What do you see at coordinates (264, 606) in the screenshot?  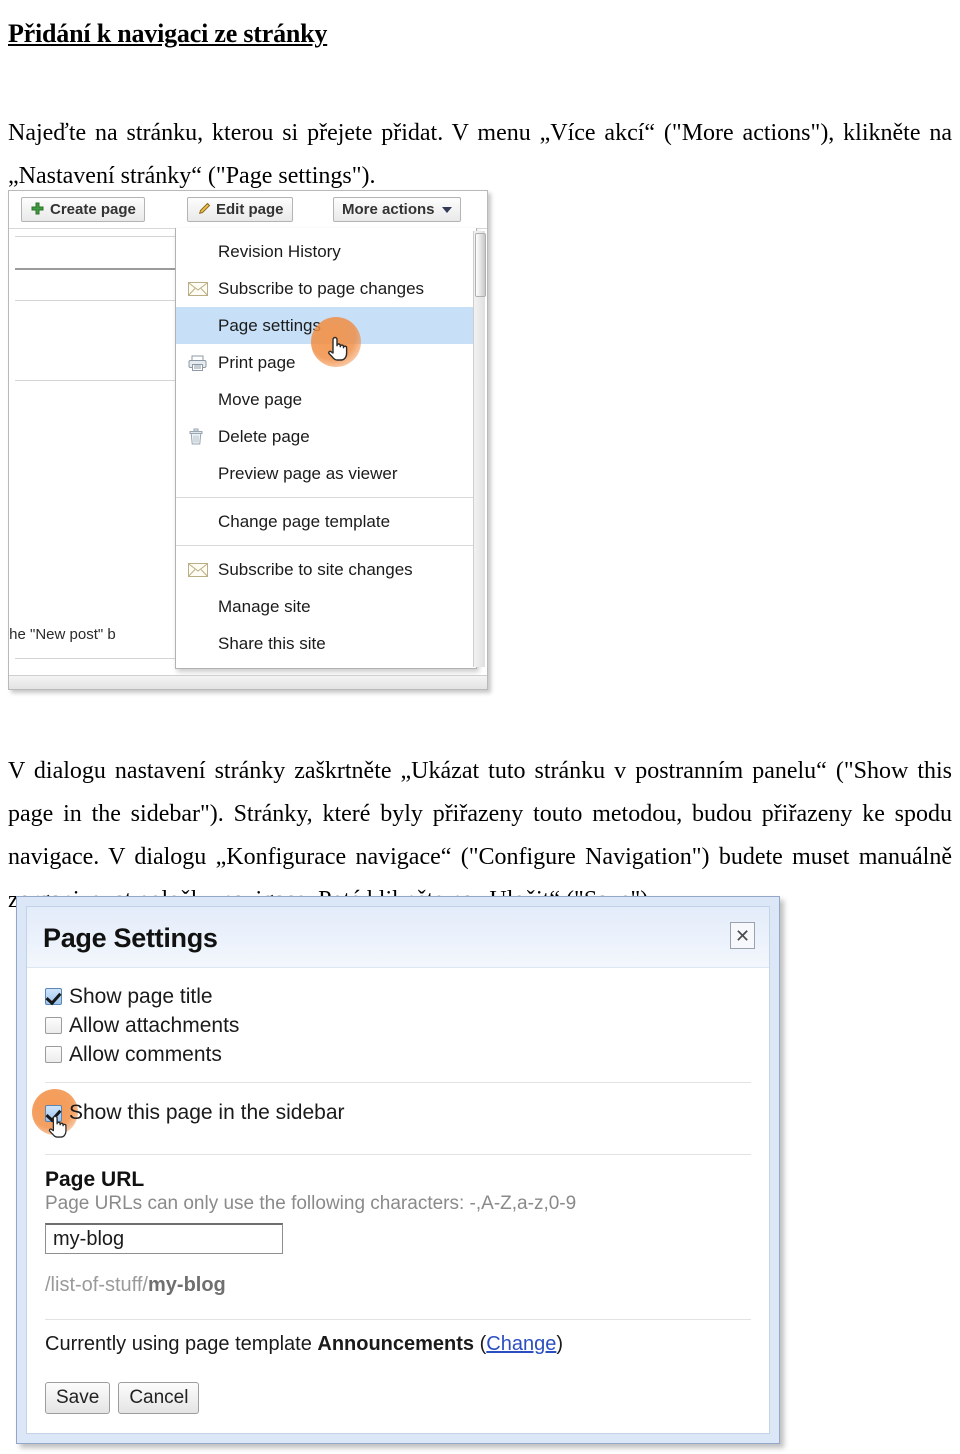 I see `menu-item-label: Manage site` at bounding box center [264, 606].